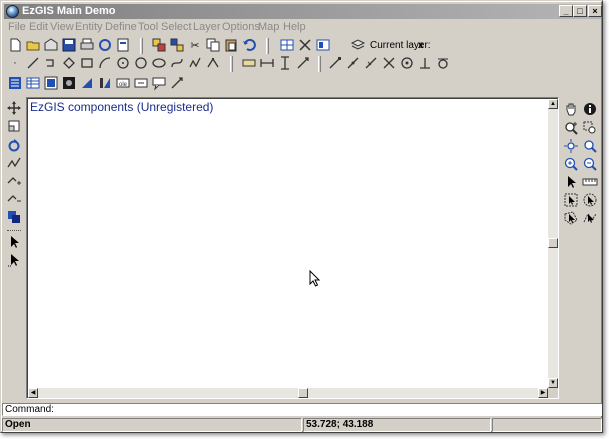 This screenshot has height=439, width=609. What do you see at coordinates (268, 27) in the screenshot?
I see `menu-map: Map` at bounding box center [268, 27].